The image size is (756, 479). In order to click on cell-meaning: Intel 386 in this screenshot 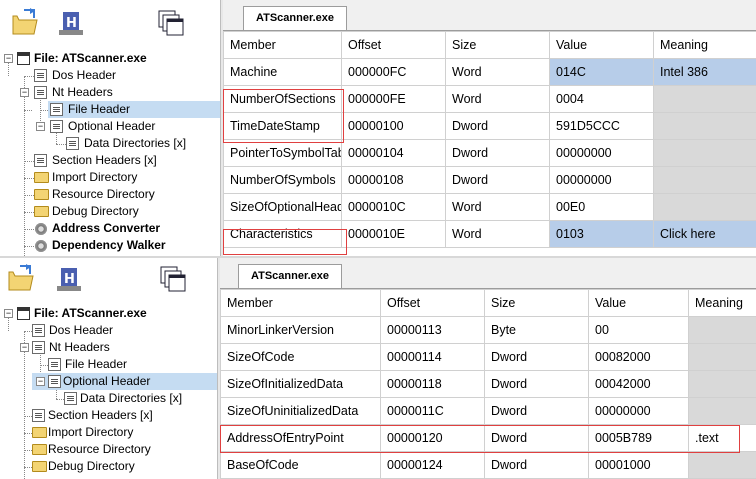, I will do `click(704, 72)`.